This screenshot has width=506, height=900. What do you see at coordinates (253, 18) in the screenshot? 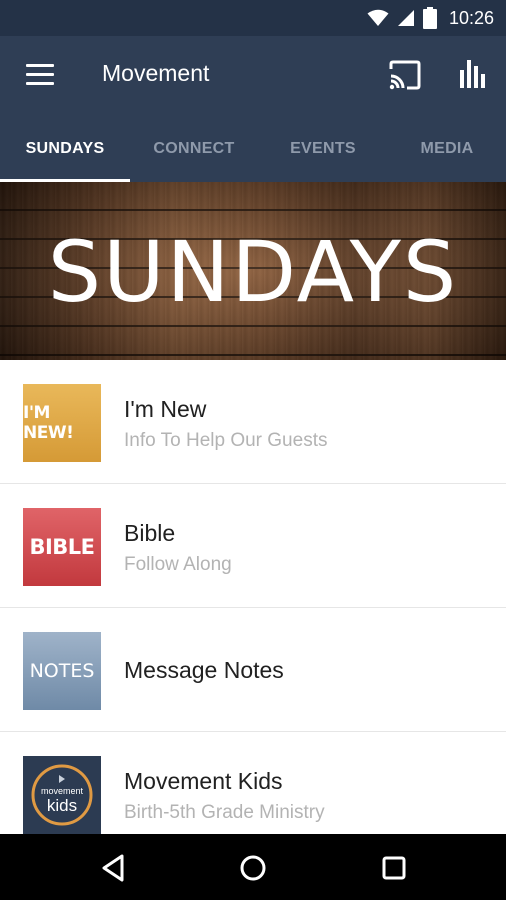
I see `status-bar: 10:26` at bounding box center [253, 18].